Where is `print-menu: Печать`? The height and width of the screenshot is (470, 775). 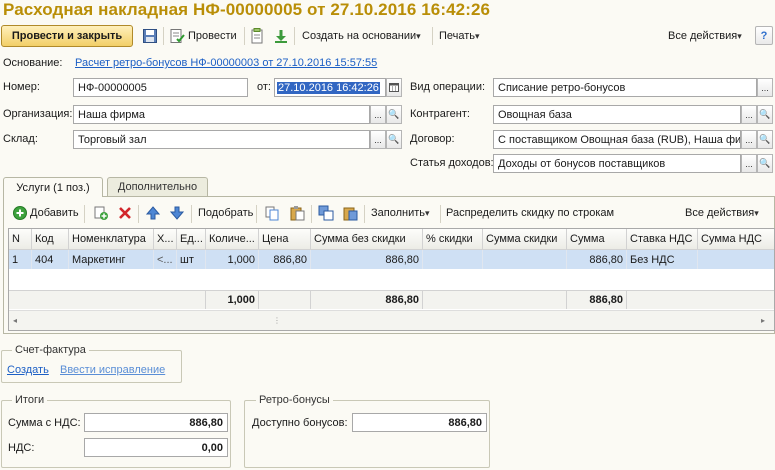 print-menu: Печать is located at coordinates (459, 36).